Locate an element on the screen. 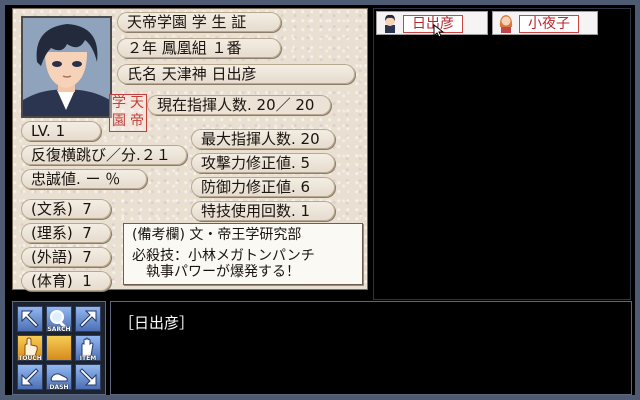 The height and width of the screenshot is (400, 640). item-button: ITEM is located at coordinates (88, 348).